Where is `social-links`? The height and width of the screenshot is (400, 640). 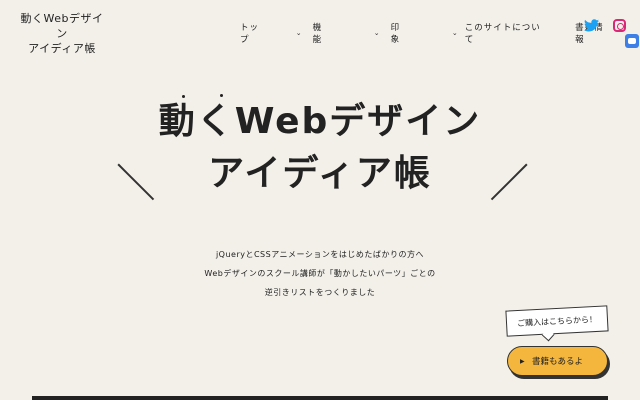
social-links is located at coordinates (605, 25).